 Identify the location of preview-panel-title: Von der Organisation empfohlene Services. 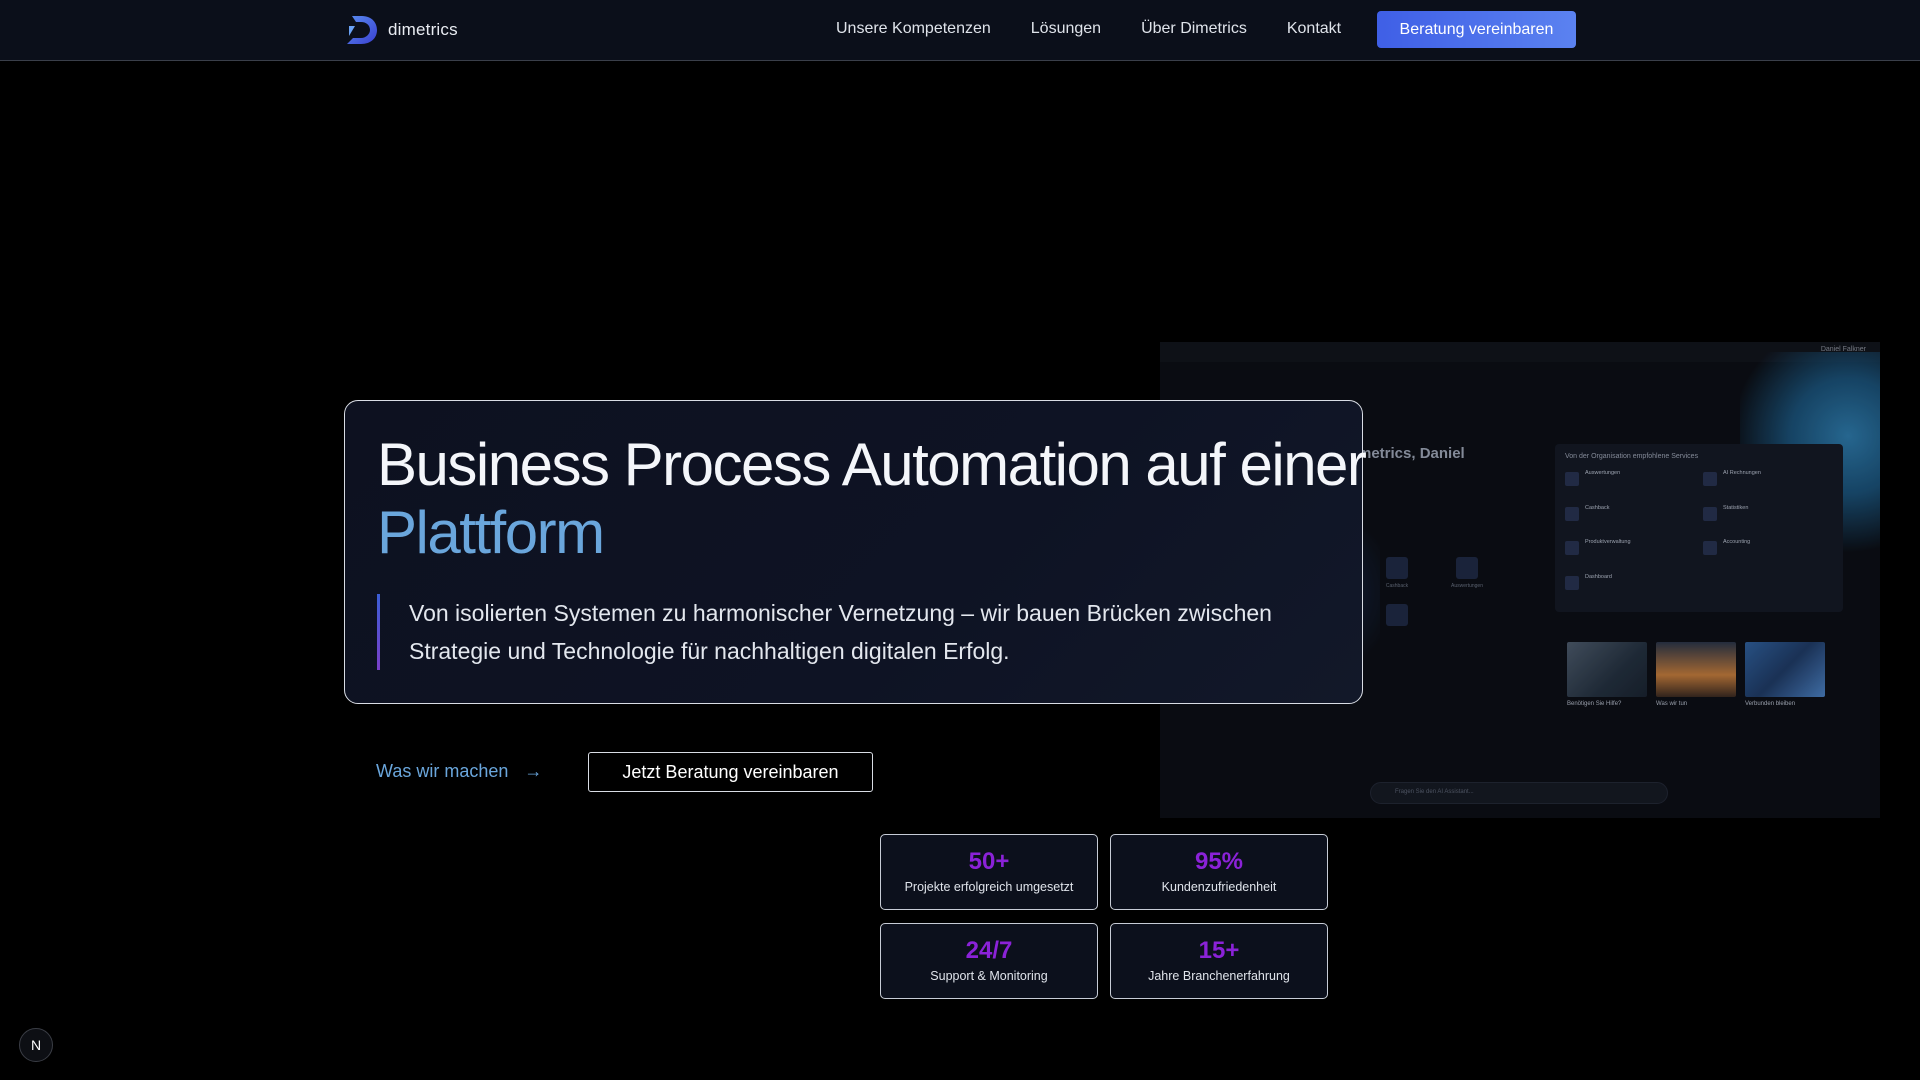
(1632, 456).